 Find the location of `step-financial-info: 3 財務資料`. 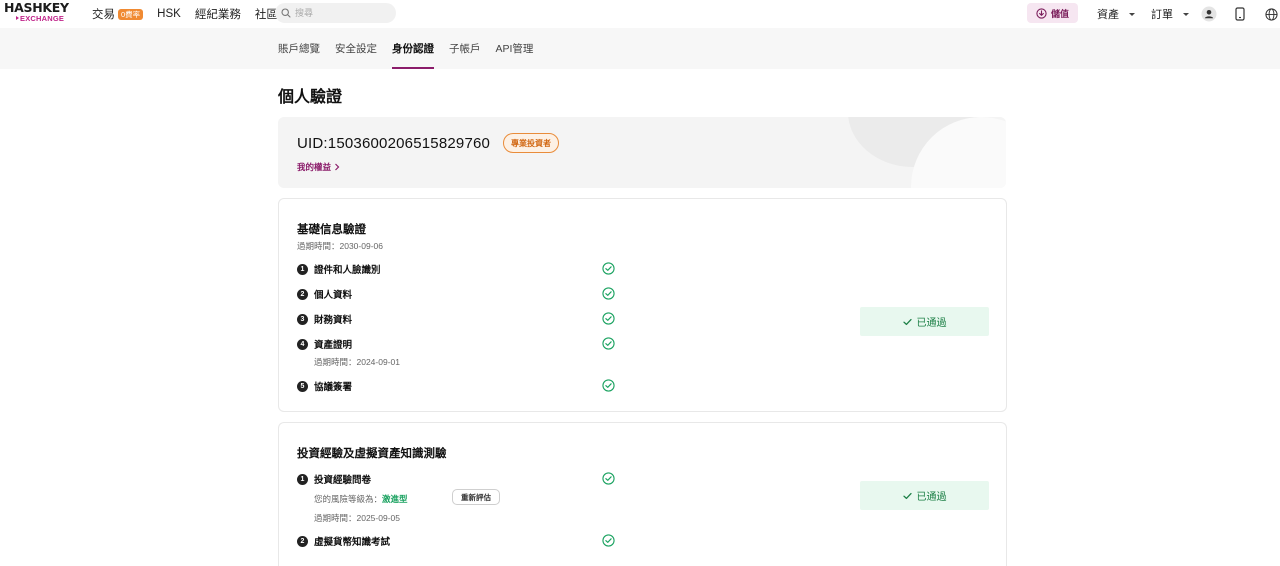

step-financial-info: 3 財務資料 is located at coordinates (324, 319).